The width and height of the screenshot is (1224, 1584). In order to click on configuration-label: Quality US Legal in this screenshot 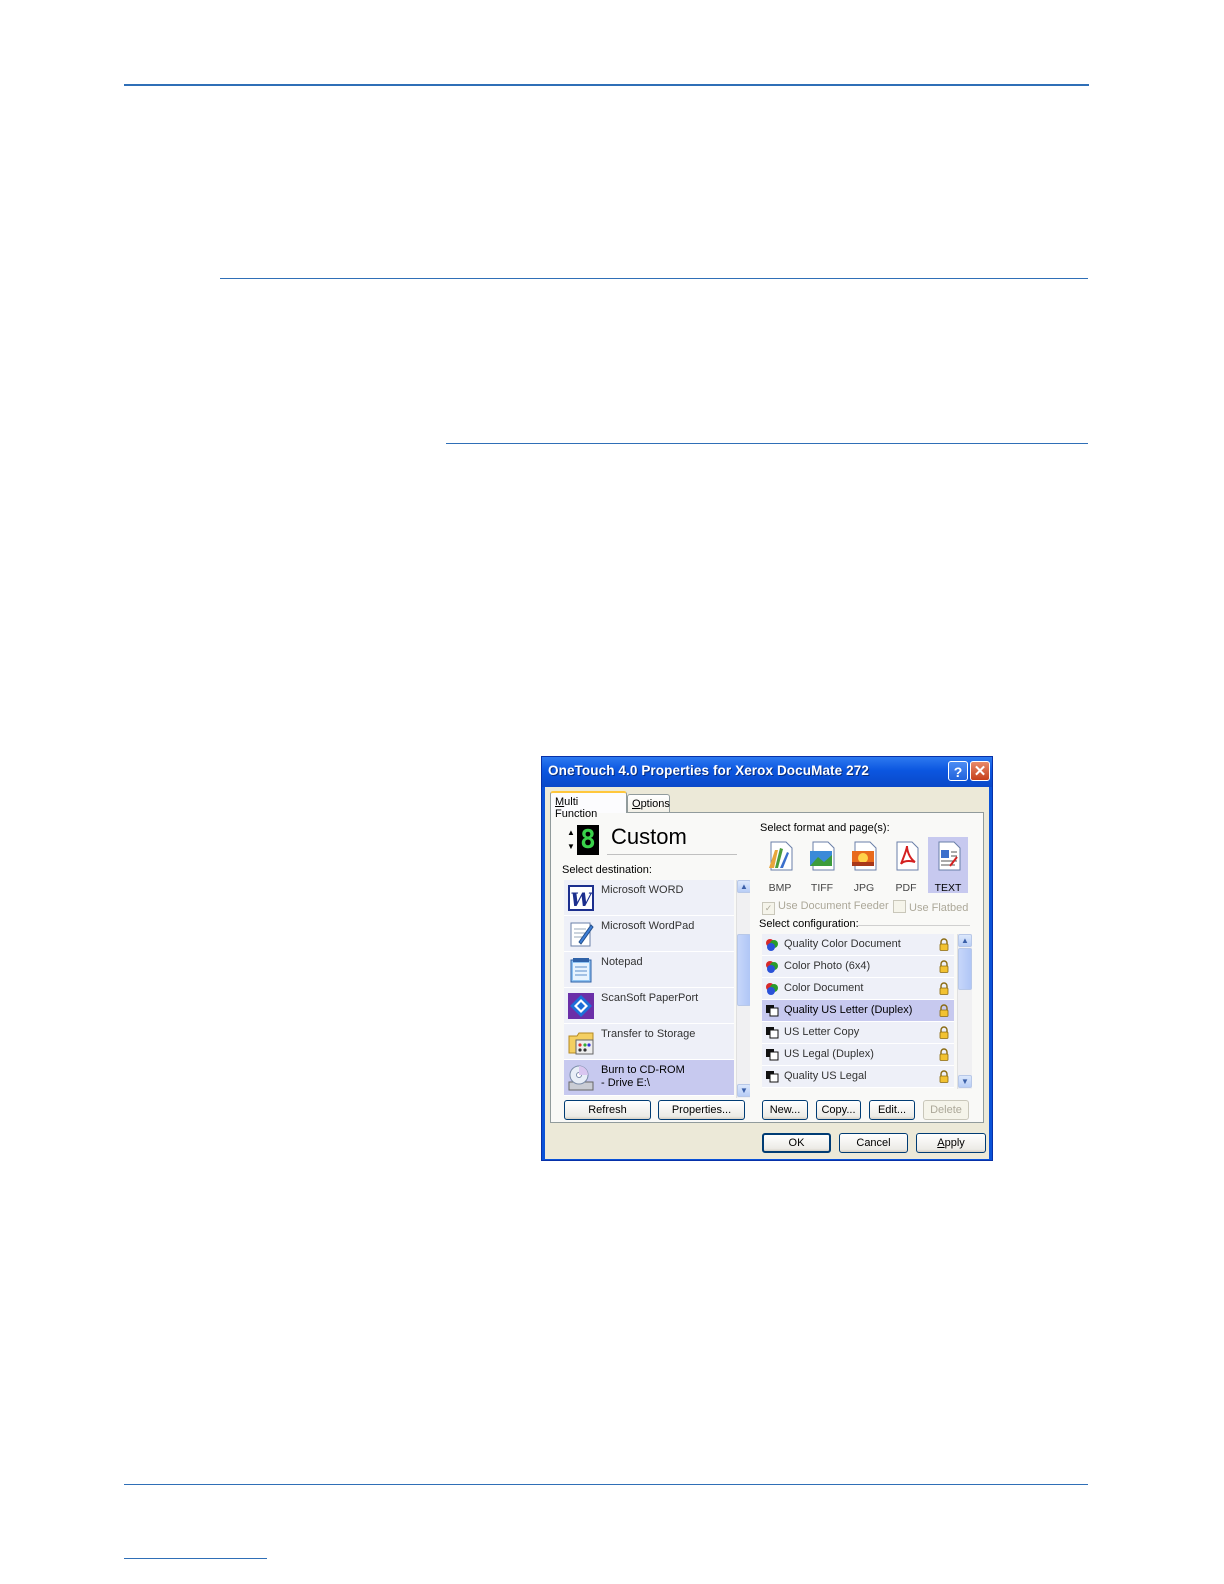, I will do `click(825, 1076)`.